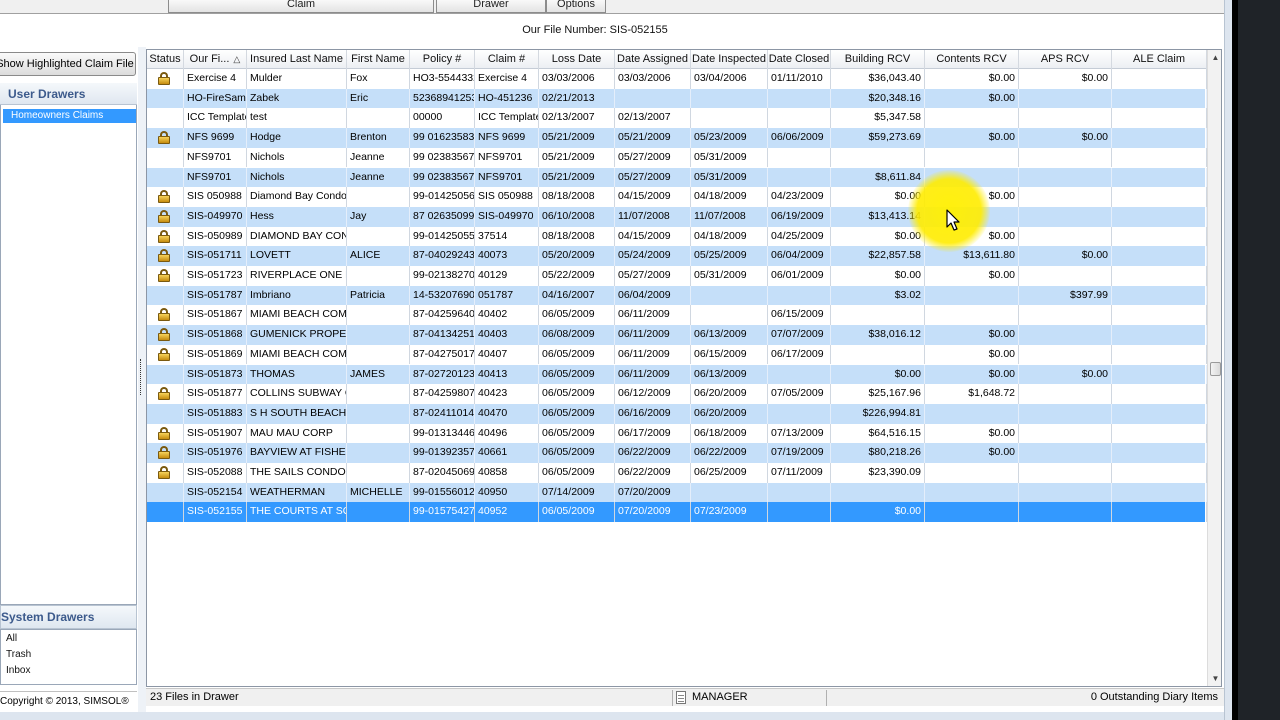 This screenshot has height=720, width=1280. What do you see at coordinates (729, 157) in the screenshot?
I see `table-cell: 05/31/2009` at bounding box center [729, 157].